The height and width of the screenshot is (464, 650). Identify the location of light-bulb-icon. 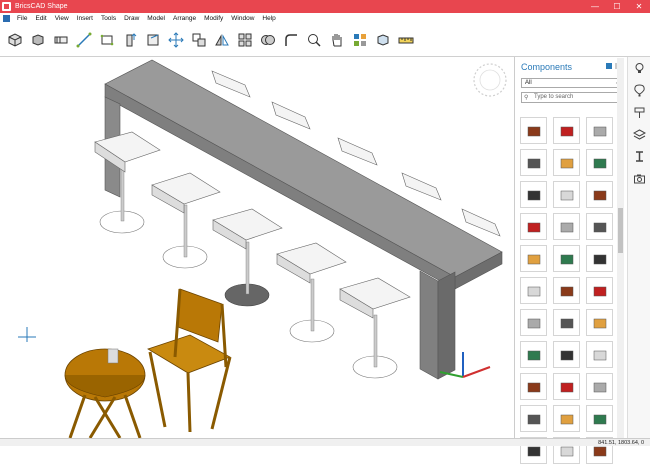
(639, 68).